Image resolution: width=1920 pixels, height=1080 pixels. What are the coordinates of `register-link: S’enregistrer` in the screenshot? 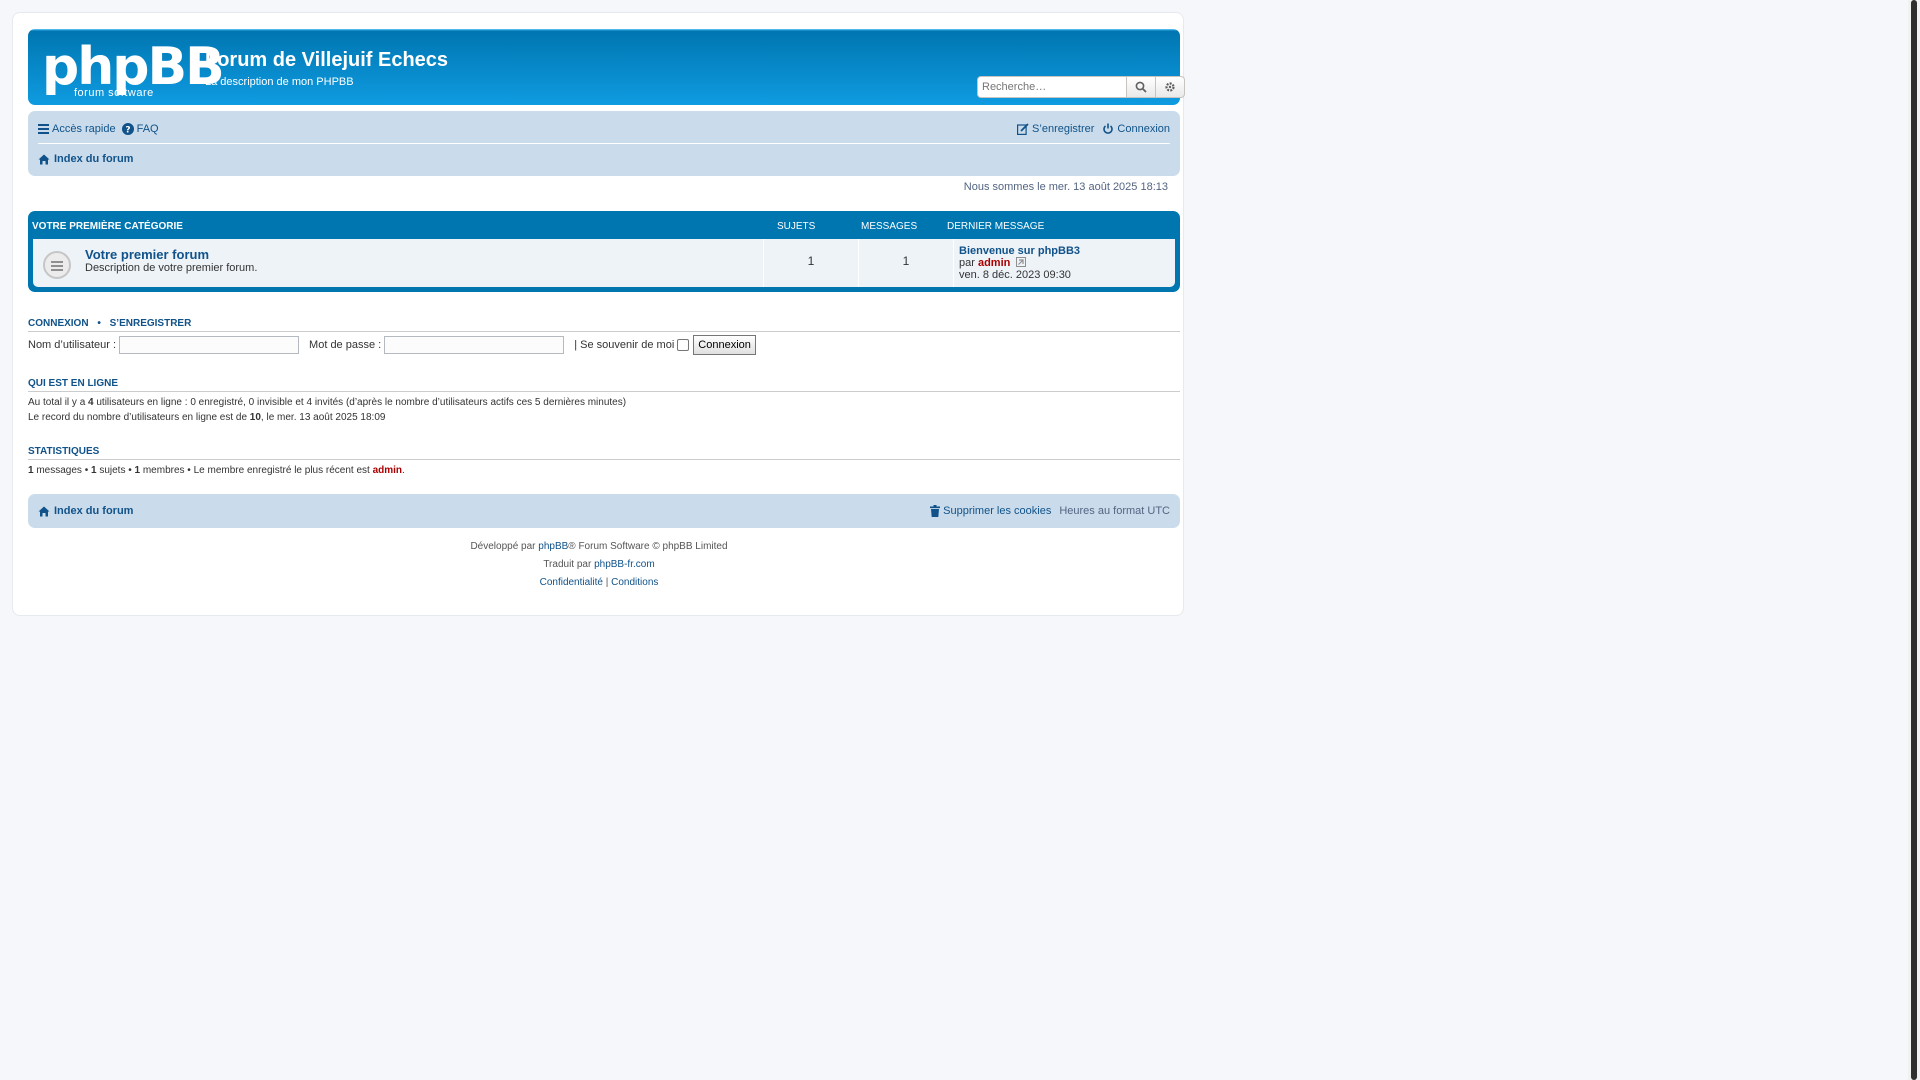 It's located at (1055, 129).